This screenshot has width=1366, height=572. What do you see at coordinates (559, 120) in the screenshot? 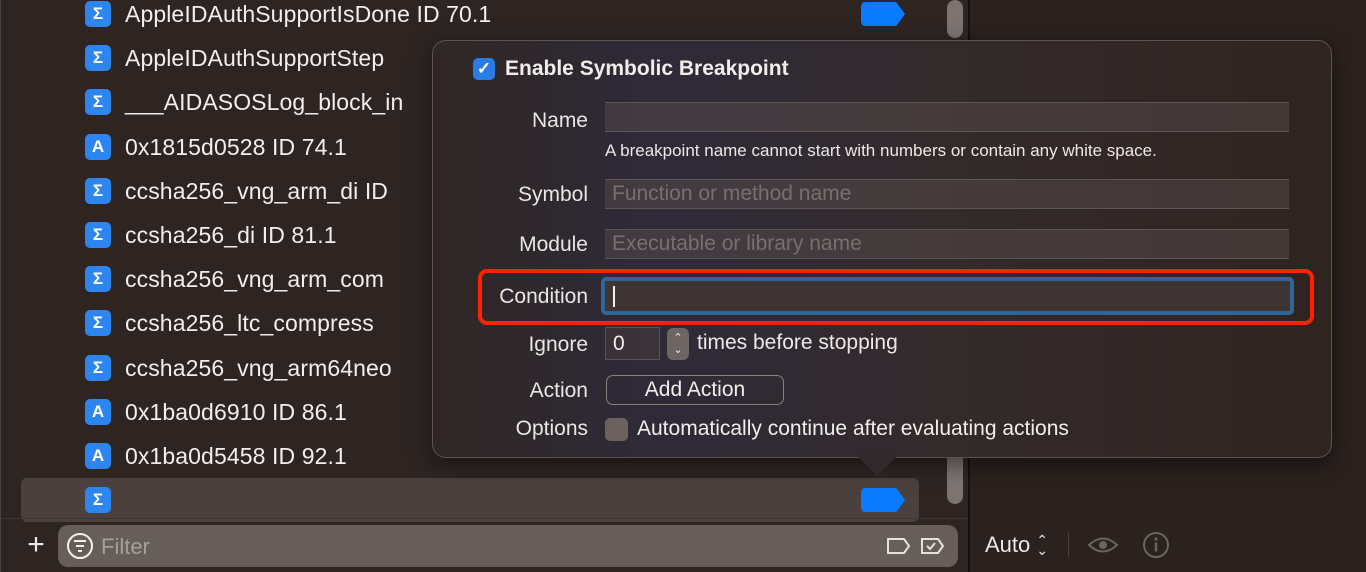
I see `name-label: Name` at bounding box center [559, 120].